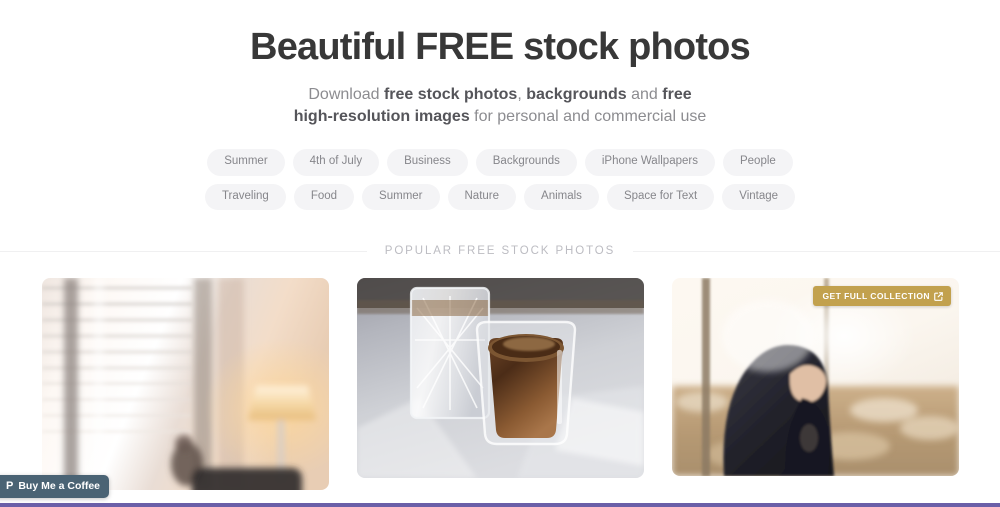 Image resolution: width=1000 pixels, height=507 pixels. What do you see at coordinates (576, 94) in the screenshot?
I see `subtitle-bold-2: backgrounds` at bounding box center [576, 94].